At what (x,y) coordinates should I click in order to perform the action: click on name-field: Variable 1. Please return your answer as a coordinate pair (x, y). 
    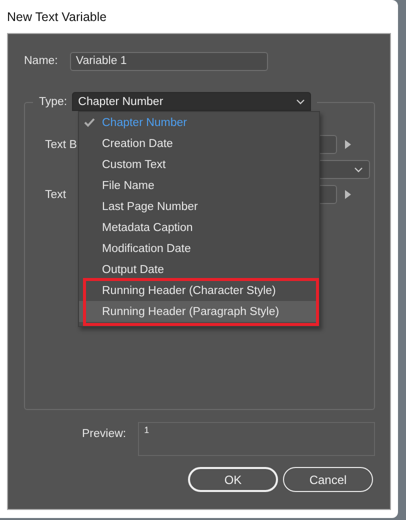
    Looking at the image, I should click on (169, 61).